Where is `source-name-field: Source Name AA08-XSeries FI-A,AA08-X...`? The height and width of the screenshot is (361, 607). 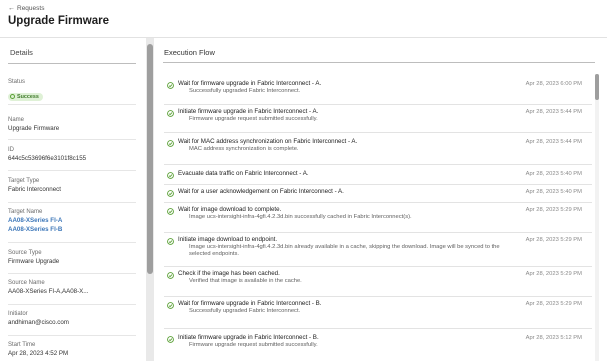 source-name-field: Source Name AA08-XSeries FI-A,AA08-X... is located at coordinates (72, 287).